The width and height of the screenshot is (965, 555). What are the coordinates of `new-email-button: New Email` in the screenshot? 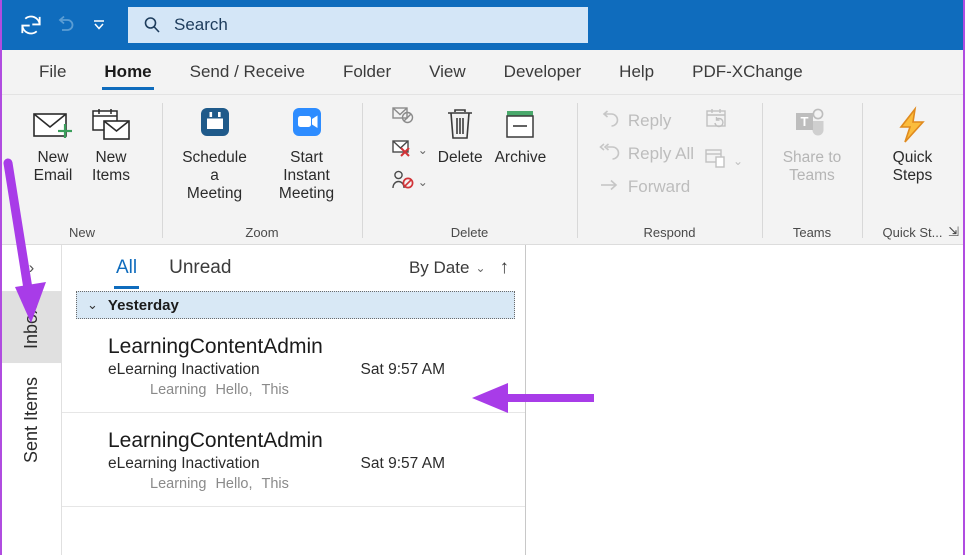 It's located at (53, 144).